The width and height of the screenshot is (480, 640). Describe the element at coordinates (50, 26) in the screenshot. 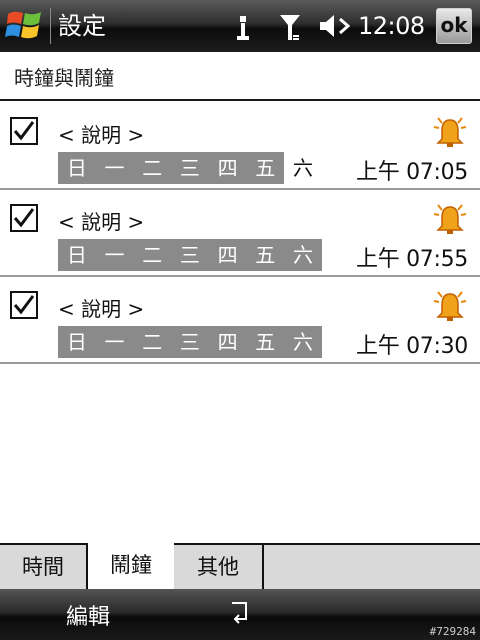

I see `title-separator` at that location.